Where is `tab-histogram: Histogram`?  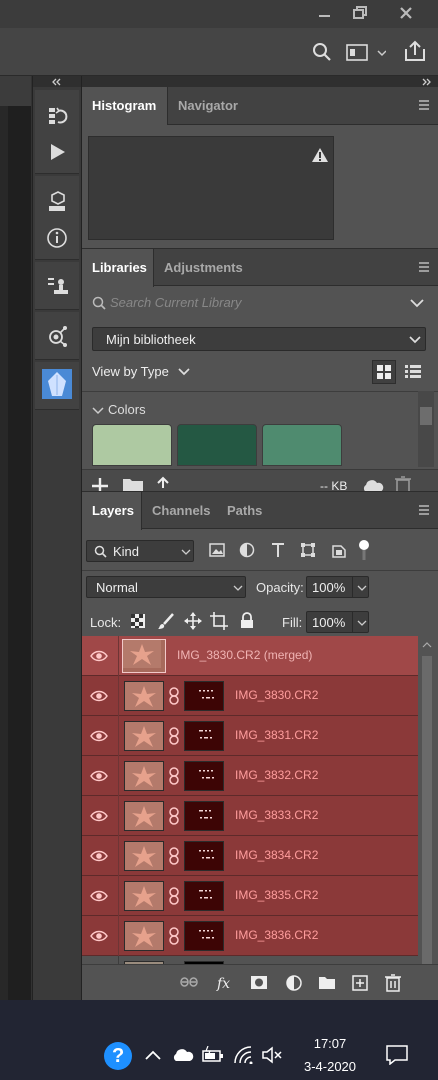 tab-histogram: Histogram is located at coordinates (125, 106).